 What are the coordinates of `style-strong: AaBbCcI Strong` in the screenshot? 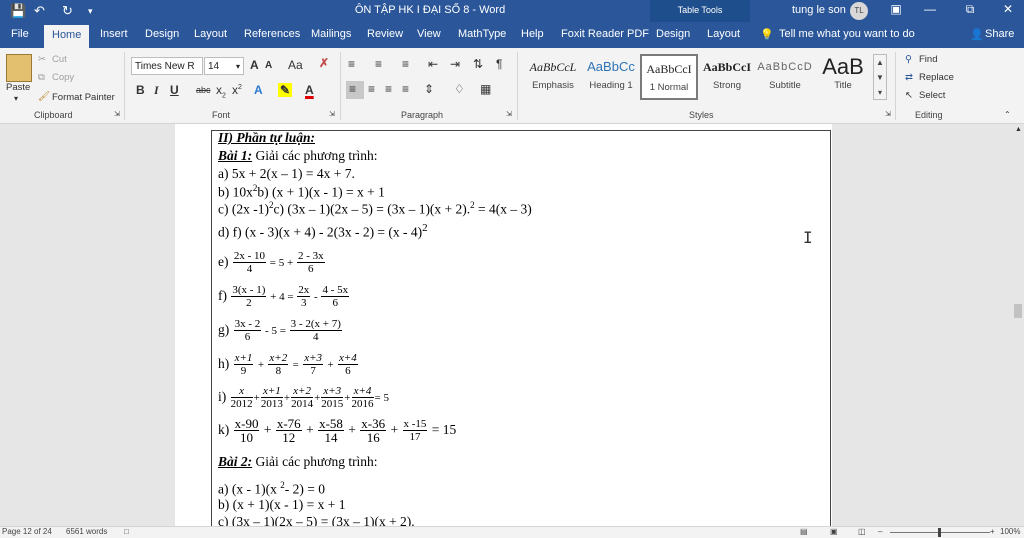 It's located at (727, 77).